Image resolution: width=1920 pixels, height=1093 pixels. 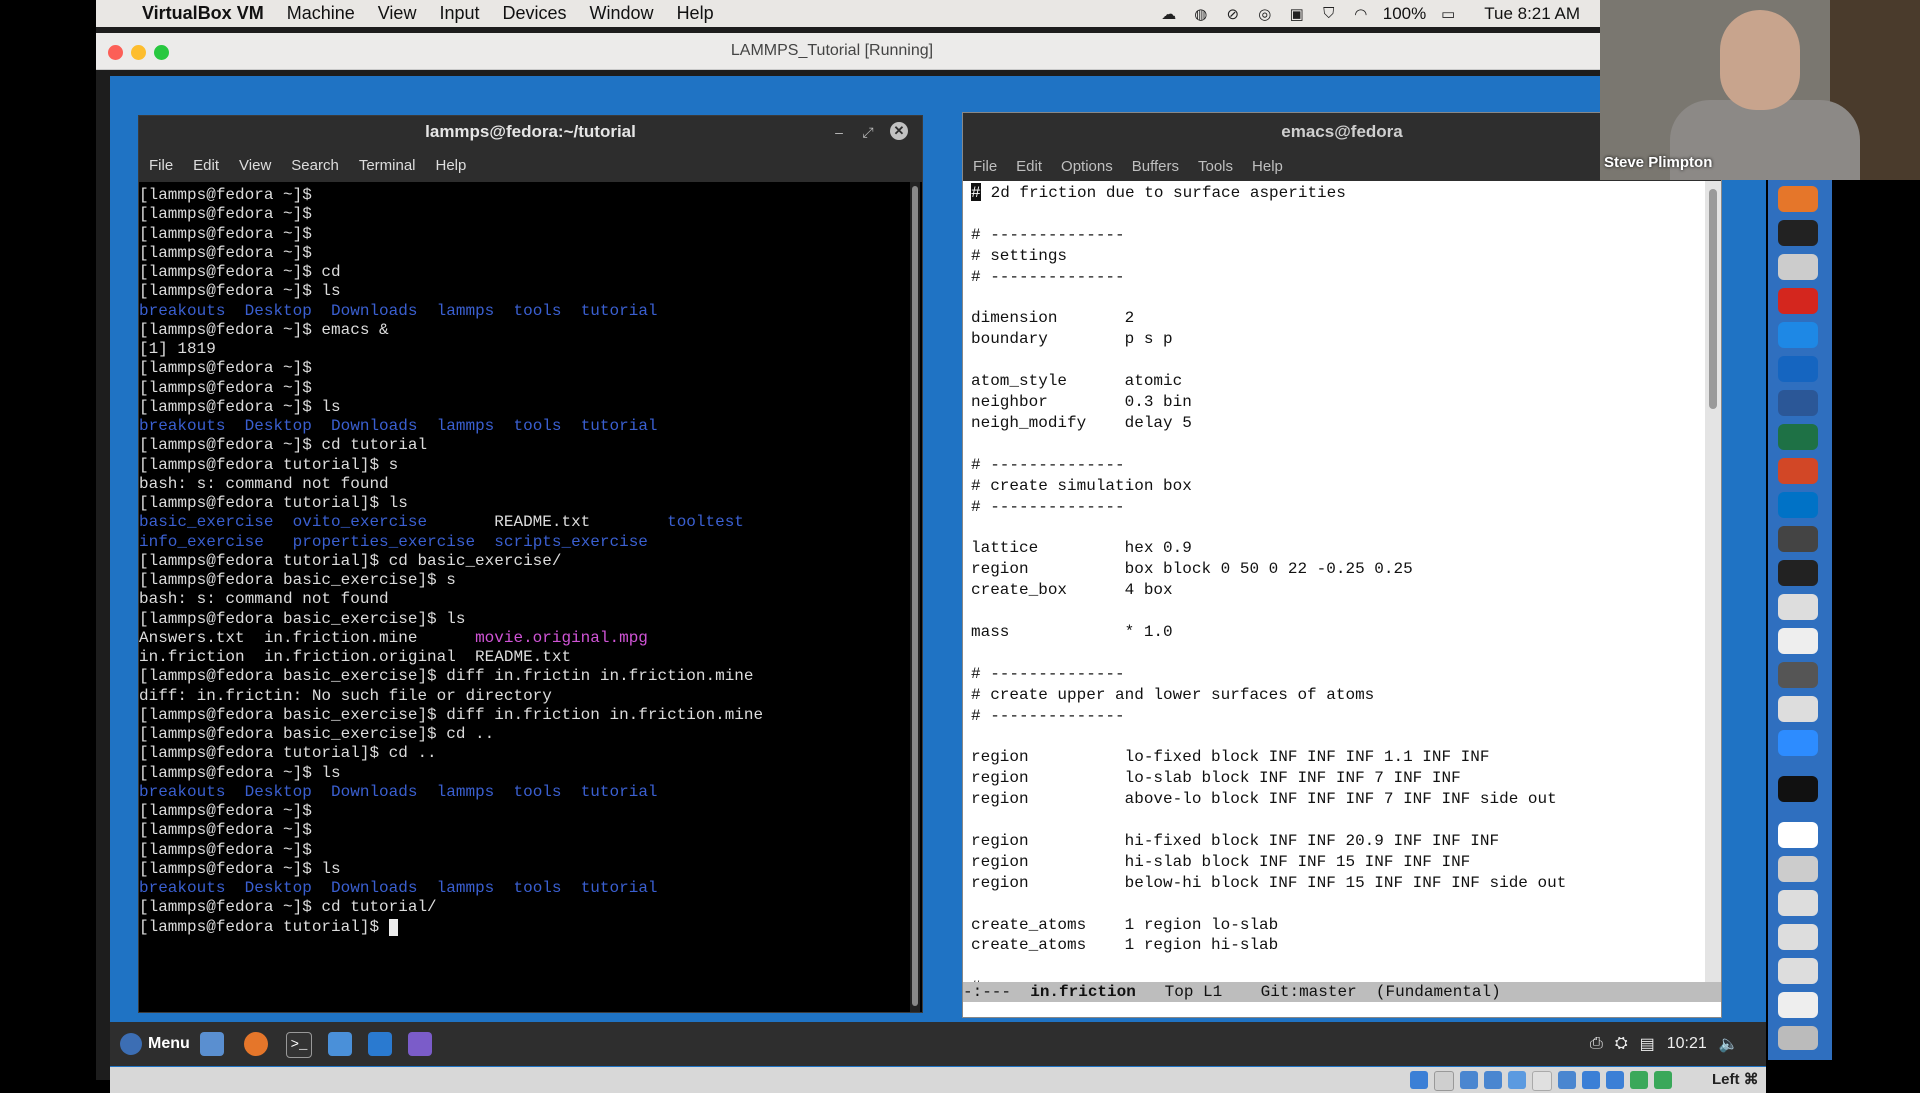 What do you see at coordinates (203, 13) in the screenshot?
I see `menu-app-name: VirtualBox VM` at bounding box center [203, 13].